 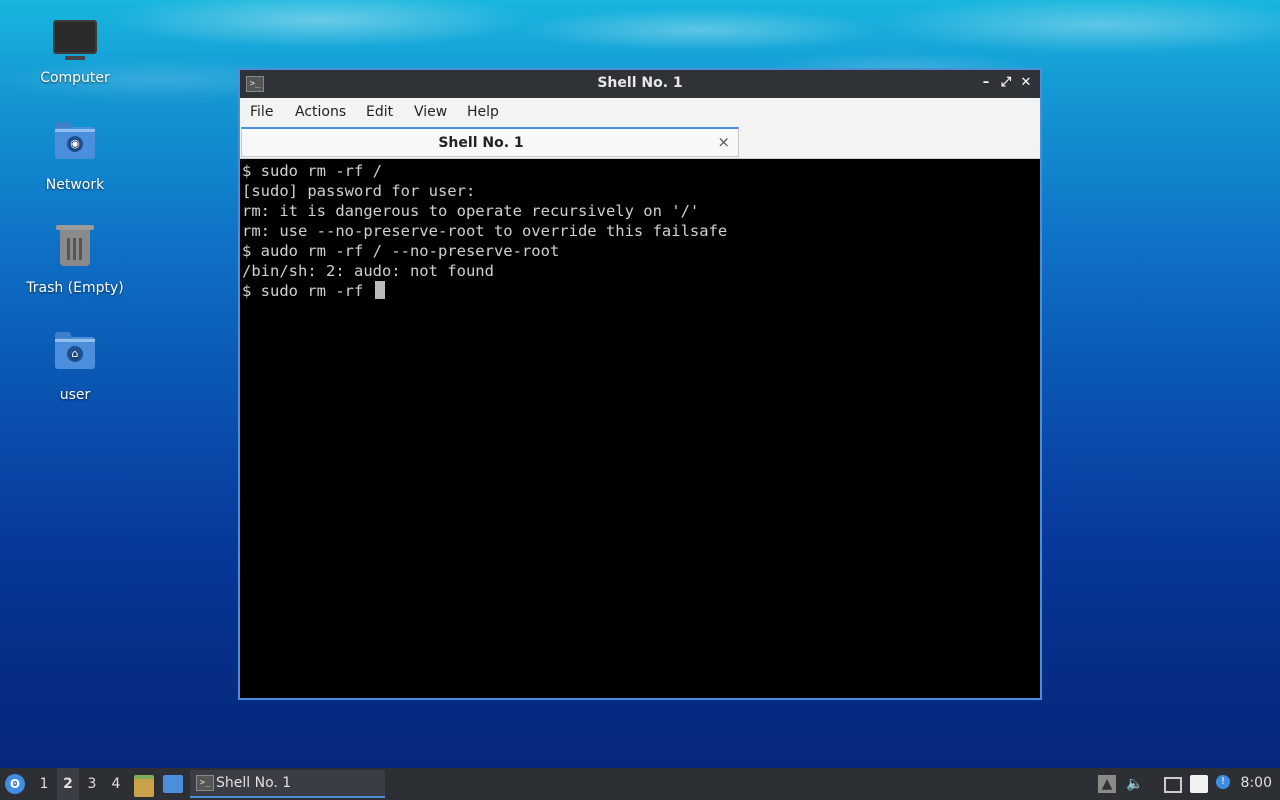 I want to click on update-icon: ▲, so click(x=1107, y=784).